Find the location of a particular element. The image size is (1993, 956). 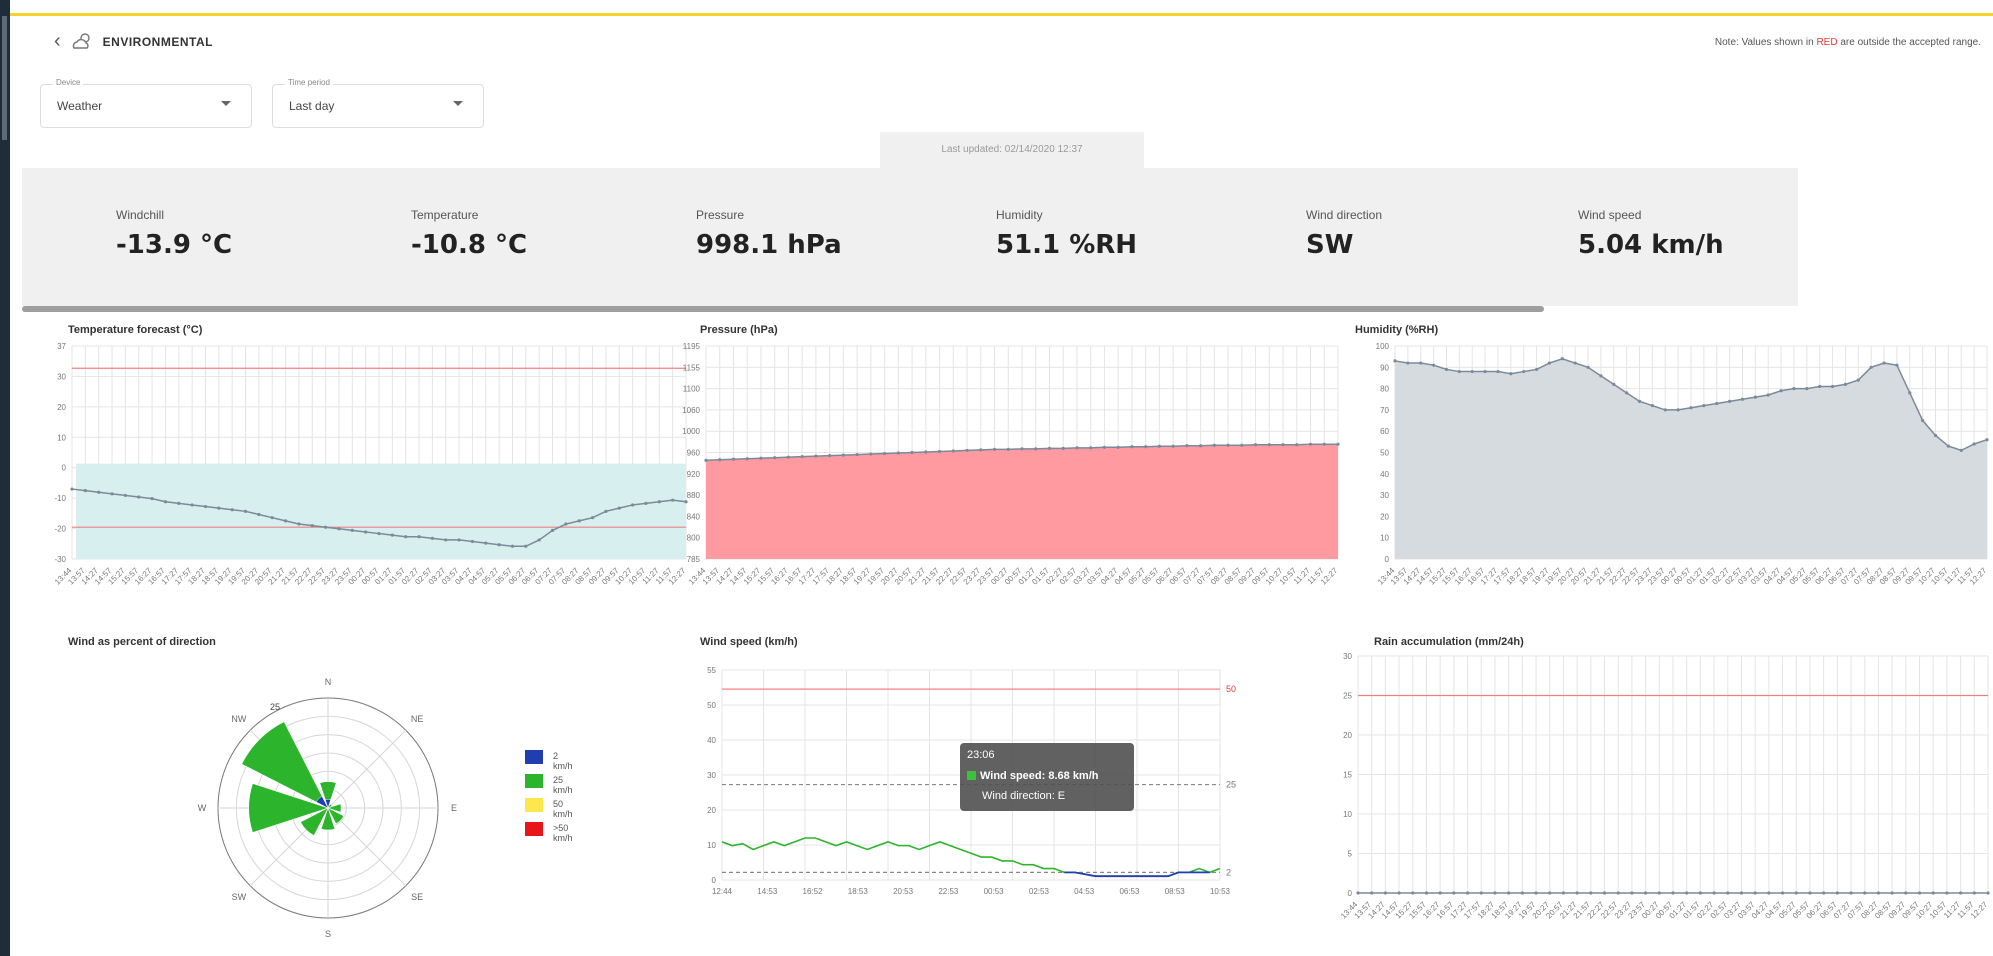

stat-temperature: Temperature -10.8 °C is located at coordinates (469, 234).